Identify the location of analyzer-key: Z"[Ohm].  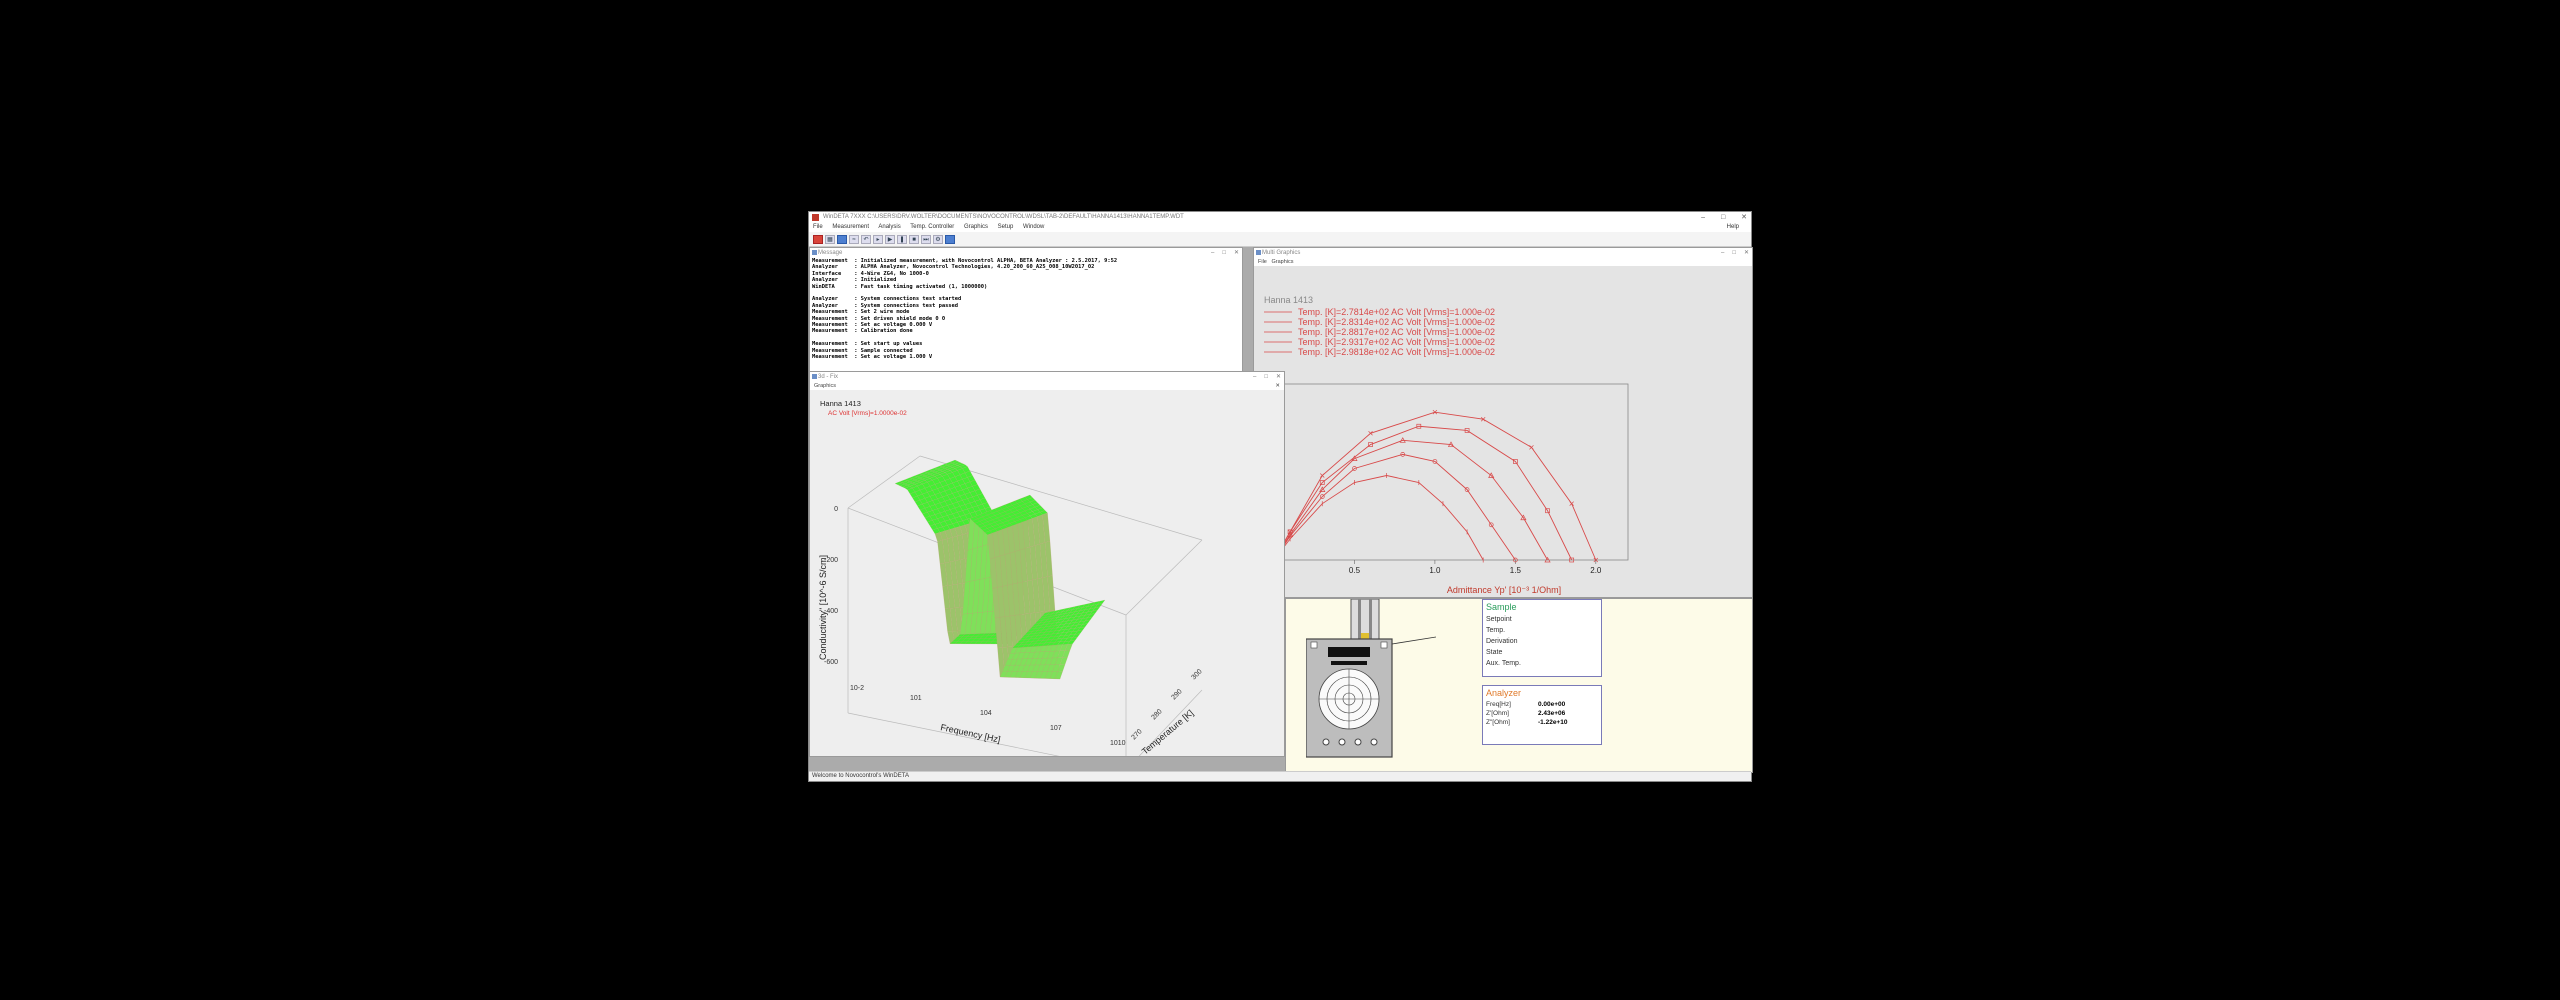
(1498, 722).